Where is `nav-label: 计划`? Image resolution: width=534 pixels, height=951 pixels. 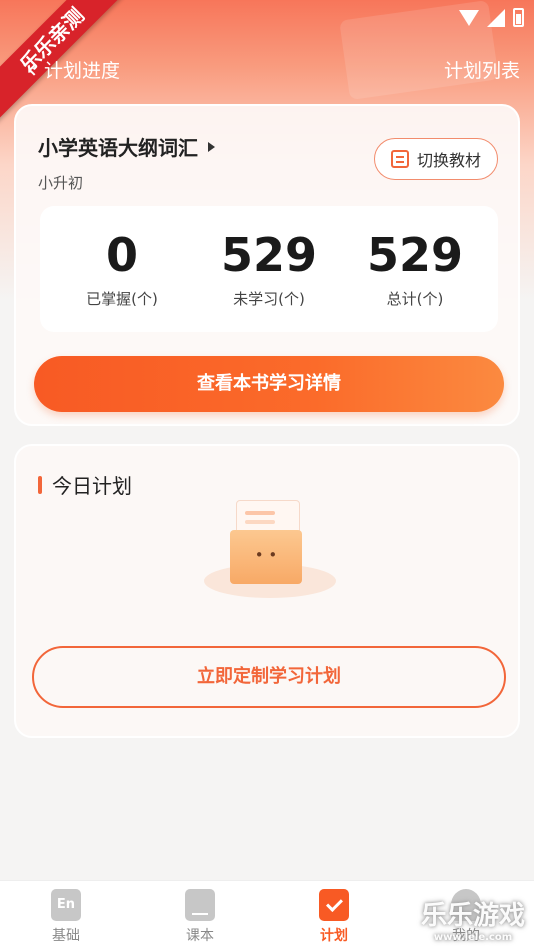 nav-label: 计划 is located at coordinates (334, 936).